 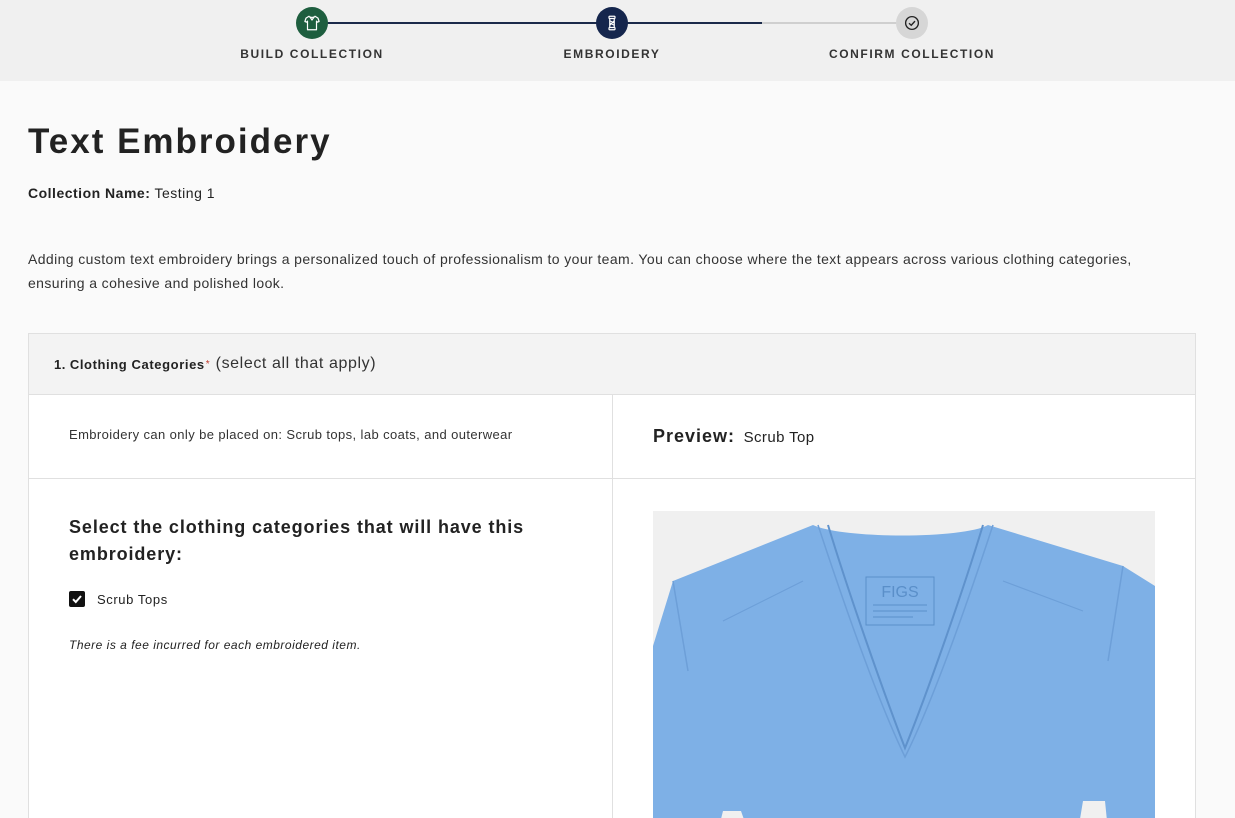 I want to click on preview-value: Scrub Top, so click(x=779, y=437).